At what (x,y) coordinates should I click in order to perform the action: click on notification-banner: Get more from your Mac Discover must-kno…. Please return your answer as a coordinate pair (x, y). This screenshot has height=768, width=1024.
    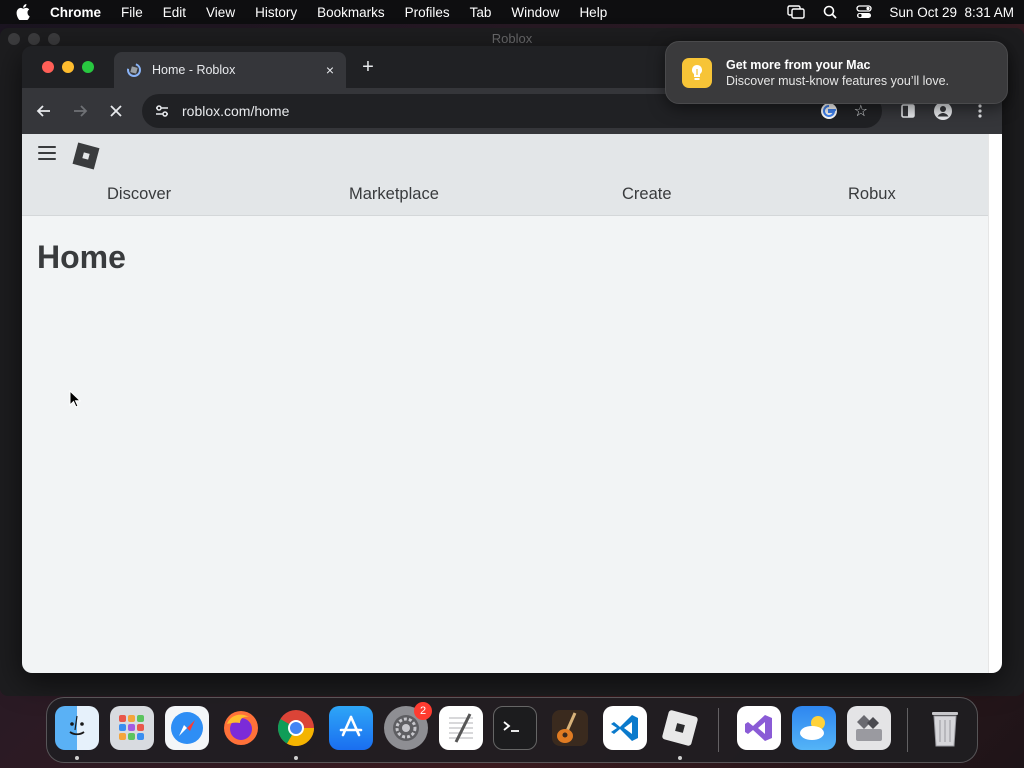
    Looking at the image, I should click on (836, 72).